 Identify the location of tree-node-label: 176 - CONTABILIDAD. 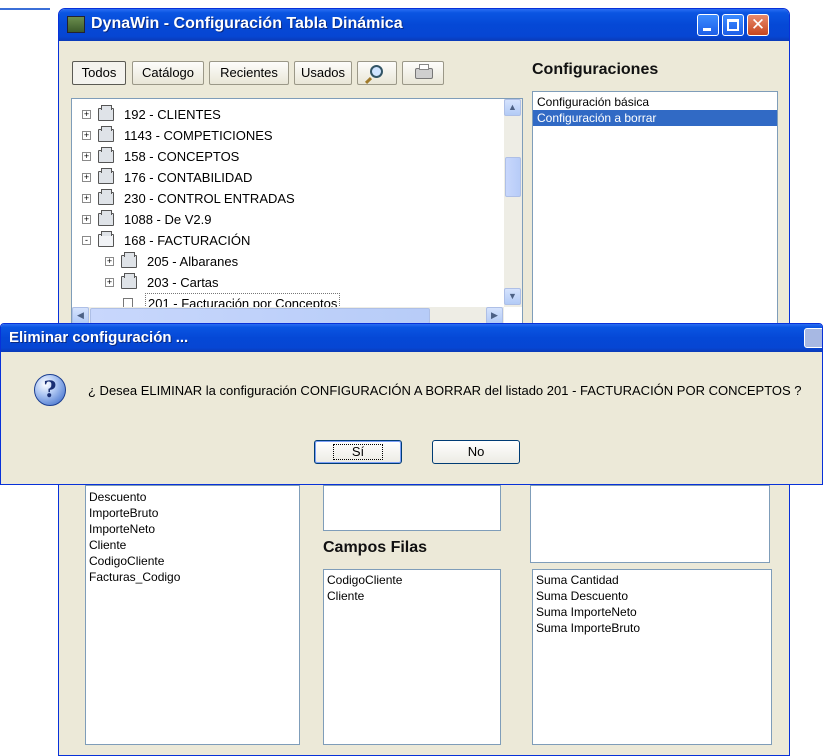
(188, 177).